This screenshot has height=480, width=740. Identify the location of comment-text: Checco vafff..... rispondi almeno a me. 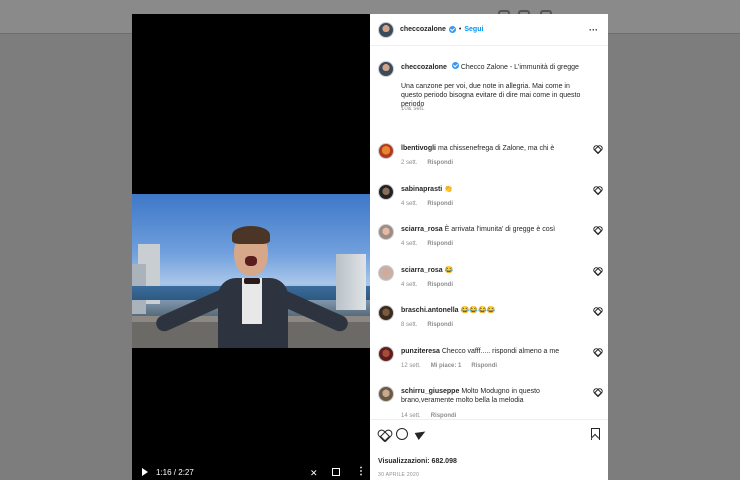
(500, 351).